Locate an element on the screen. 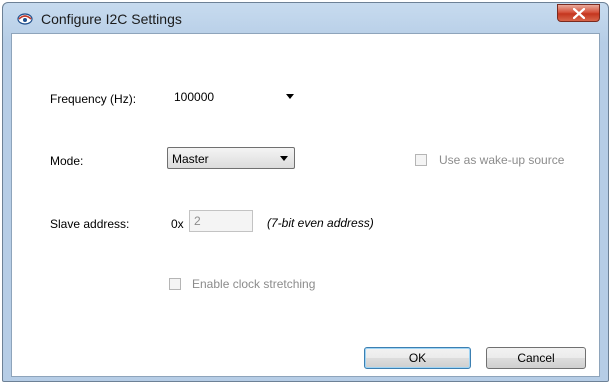 This screenshot has width=613, height=386. cancel-button: Cancel is located at coordinates (536, 358).